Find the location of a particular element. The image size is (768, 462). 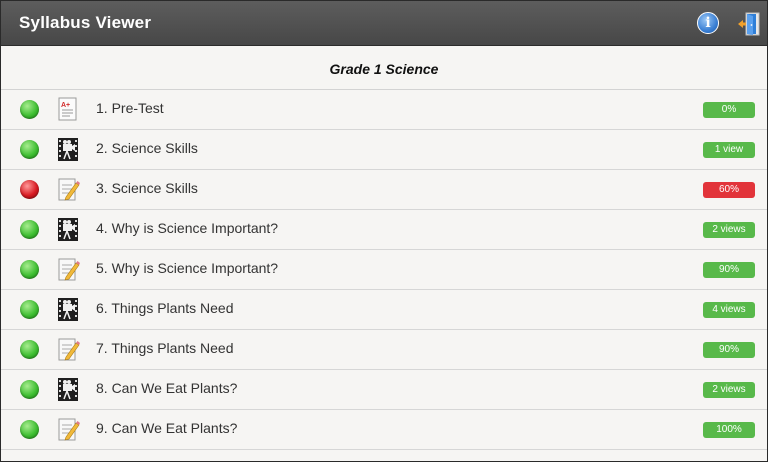

progress-badge: 60% is located at coordinates (729, 190).